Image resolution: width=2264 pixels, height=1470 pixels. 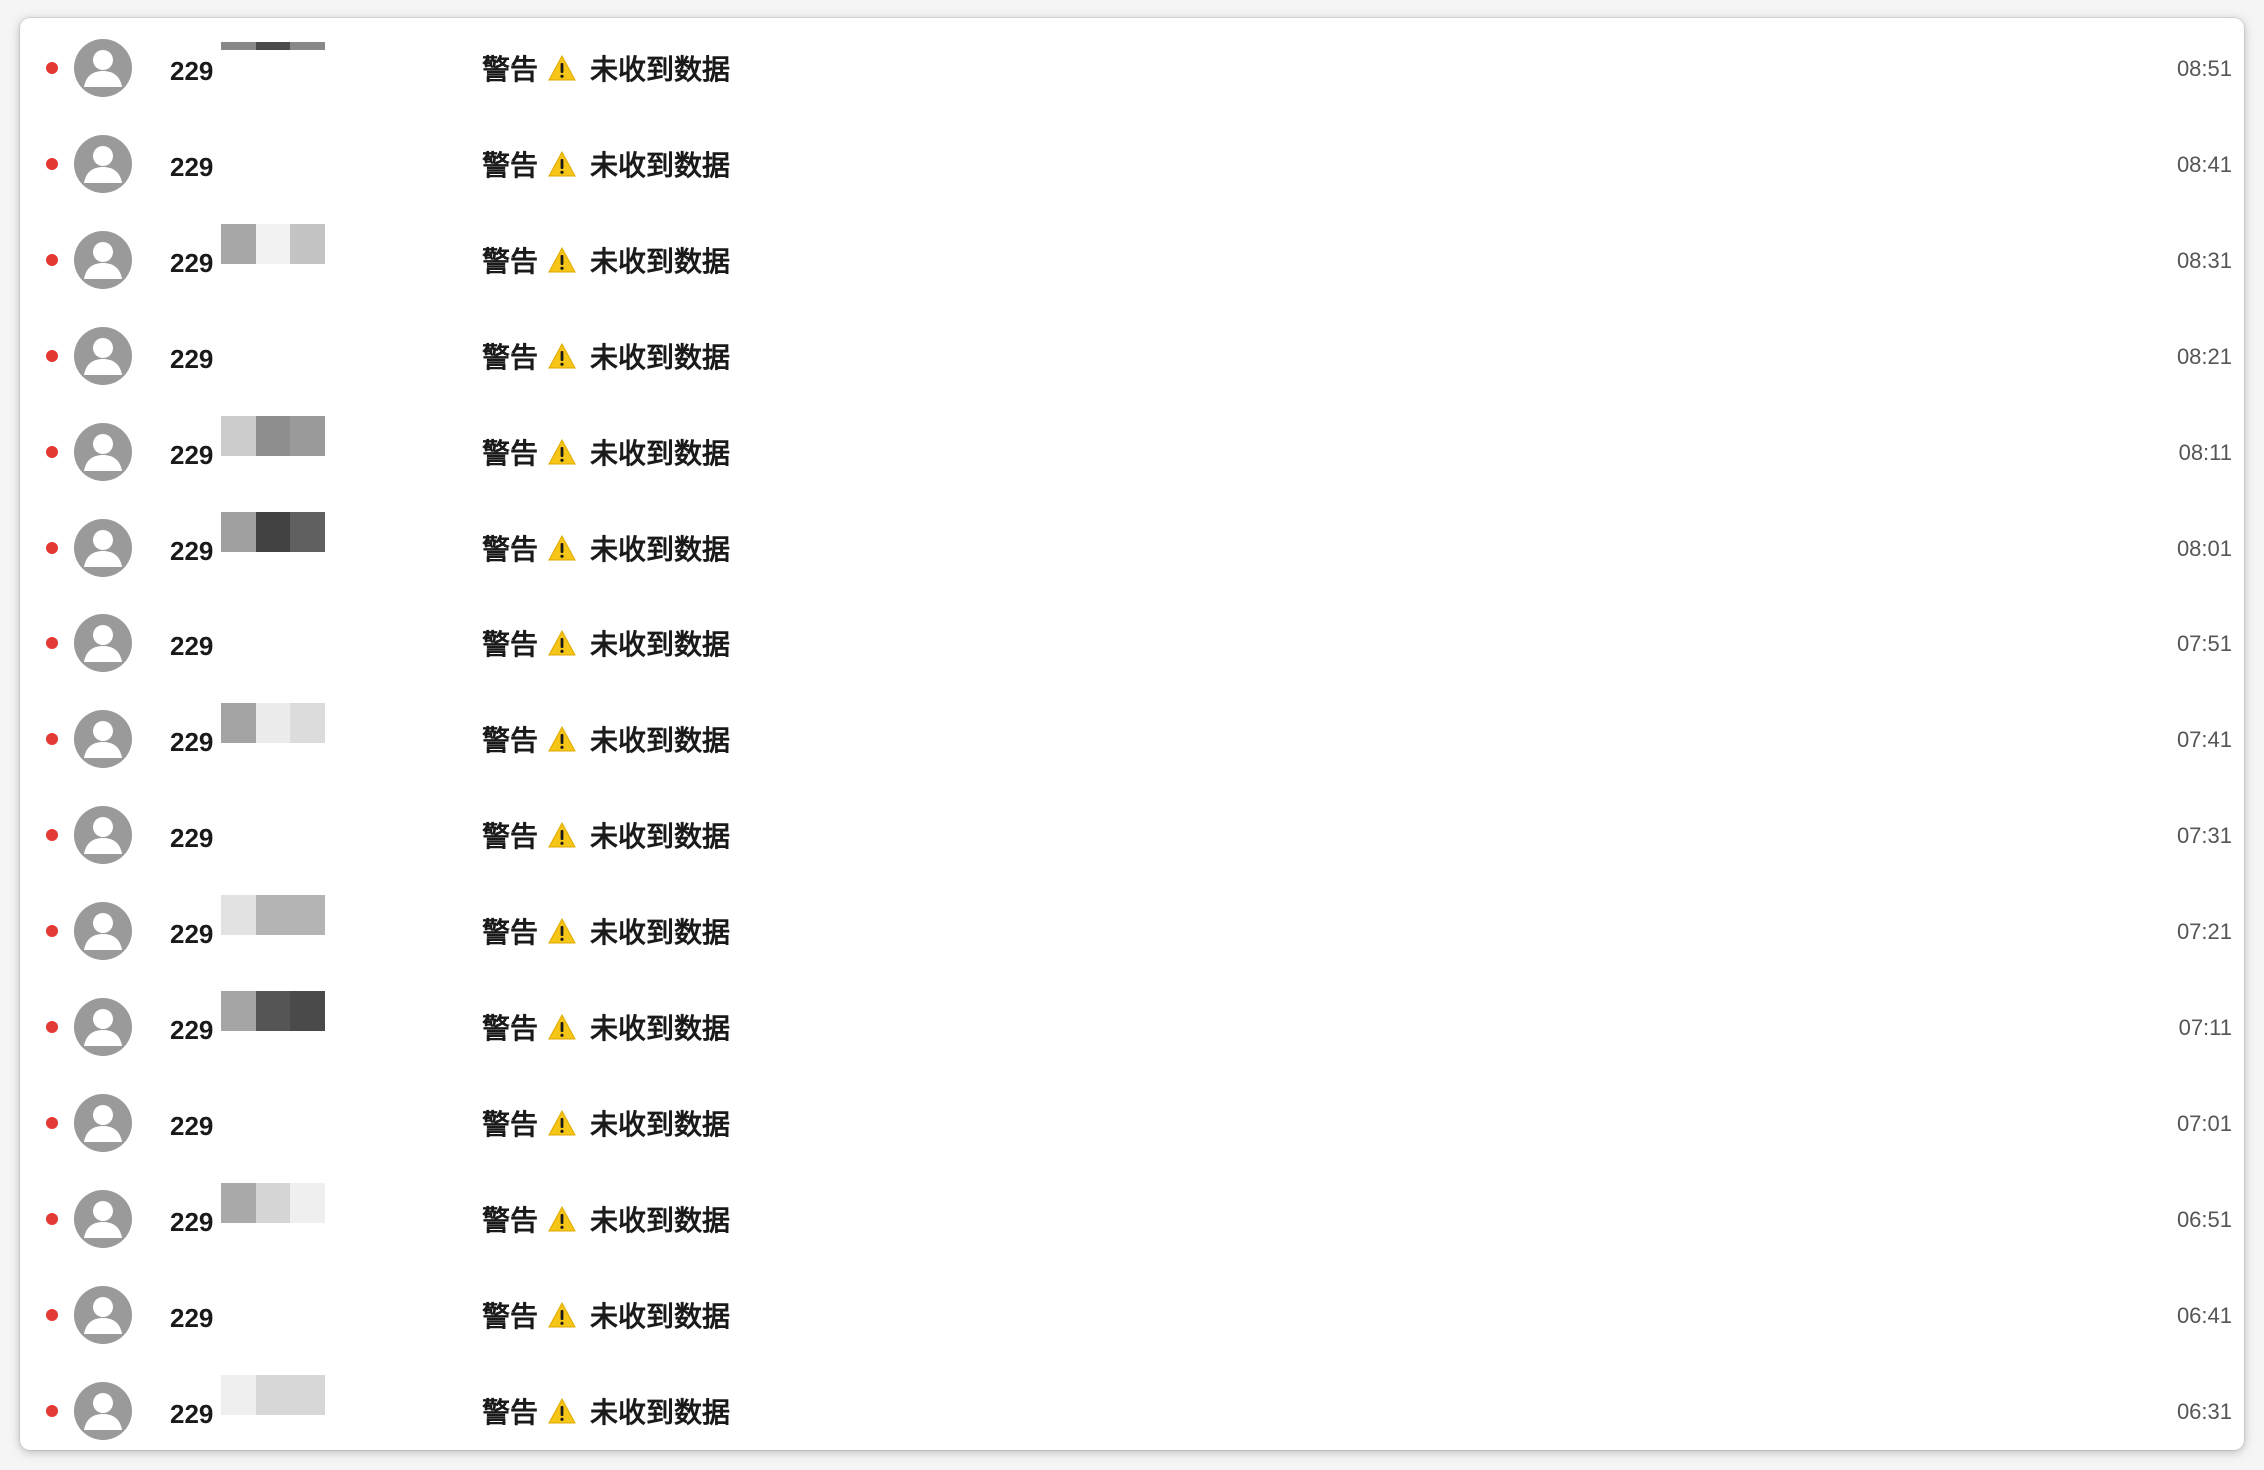 What do you see at coordinates (1132, 356) in the screenshot?
I see `message-row: 229 警告 未收到数据 08:21` at bounding box center [1132, 356].